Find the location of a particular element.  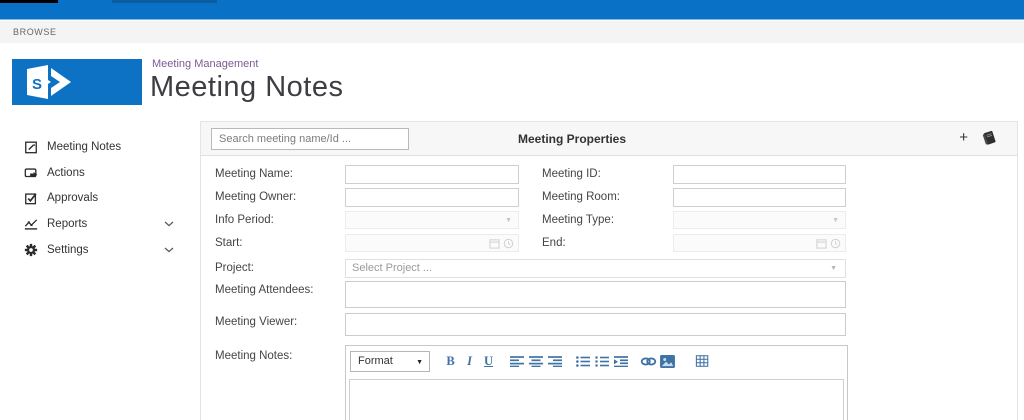

sidebar-item-meeting-notes: Meeting Notes is located at coordinates (99, 147).